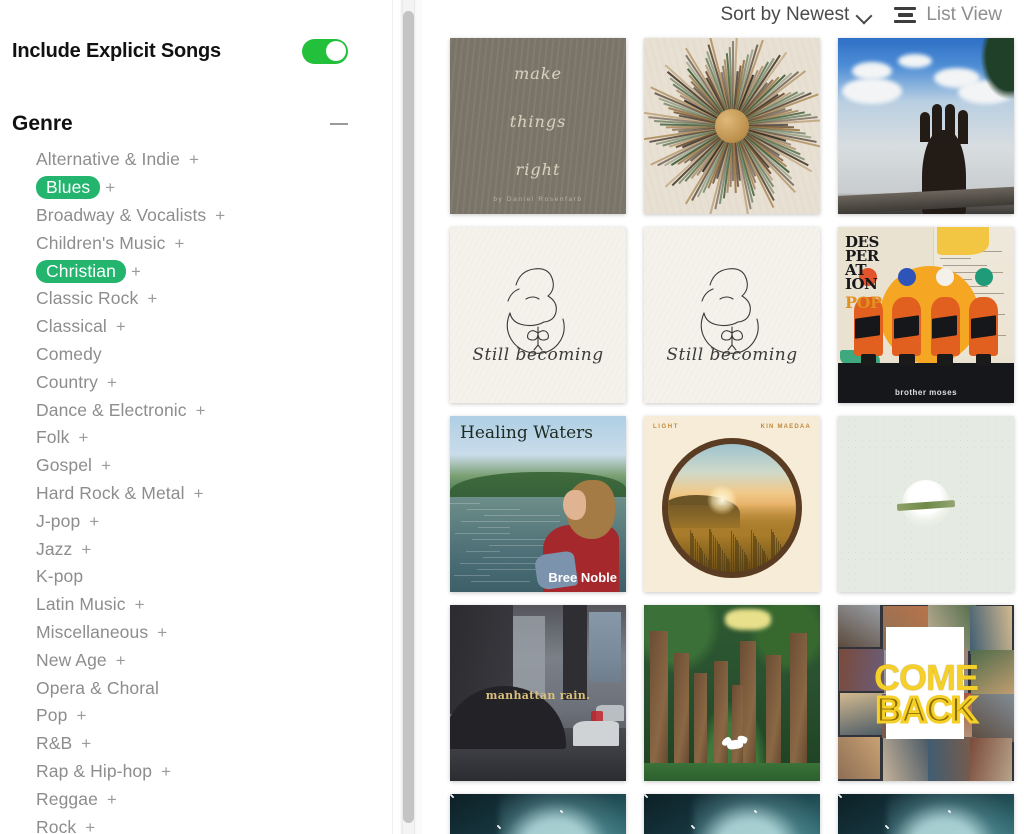 The image size is (1024, 834). I want to click on sort-dropdown: Sort by Newest, so click(796, 15).